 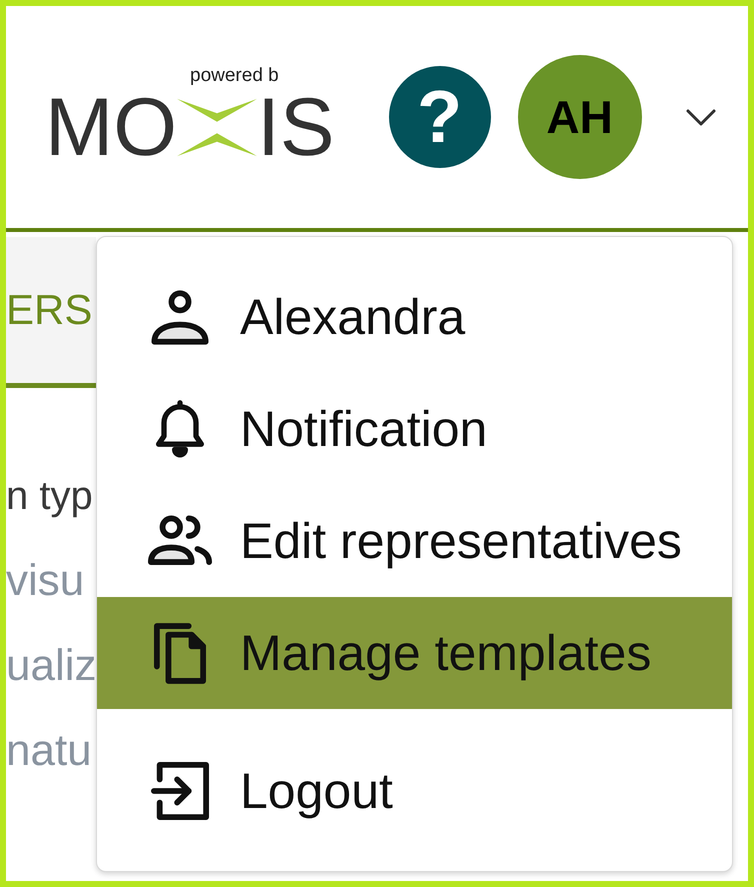 I want to click on logo-tagline: powered b, so click(x=235, y=75).